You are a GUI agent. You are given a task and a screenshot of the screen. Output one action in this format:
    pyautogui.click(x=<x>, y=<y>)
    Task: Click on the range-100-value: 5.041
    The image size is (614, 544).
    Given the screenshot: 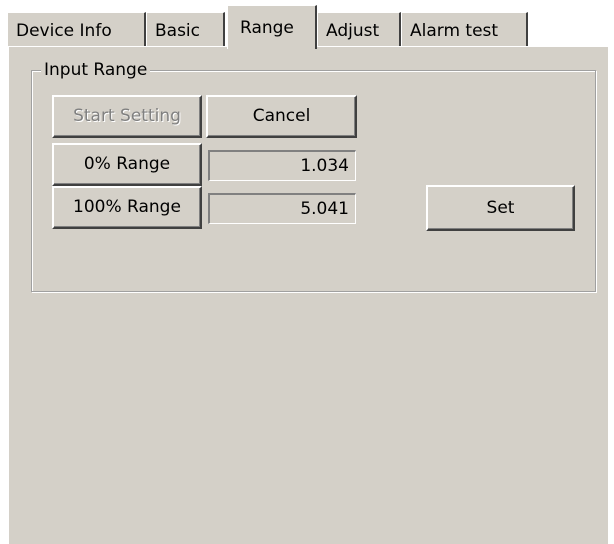 What is the action you would take?
    pyautogui.click(x=282, y=208)
    